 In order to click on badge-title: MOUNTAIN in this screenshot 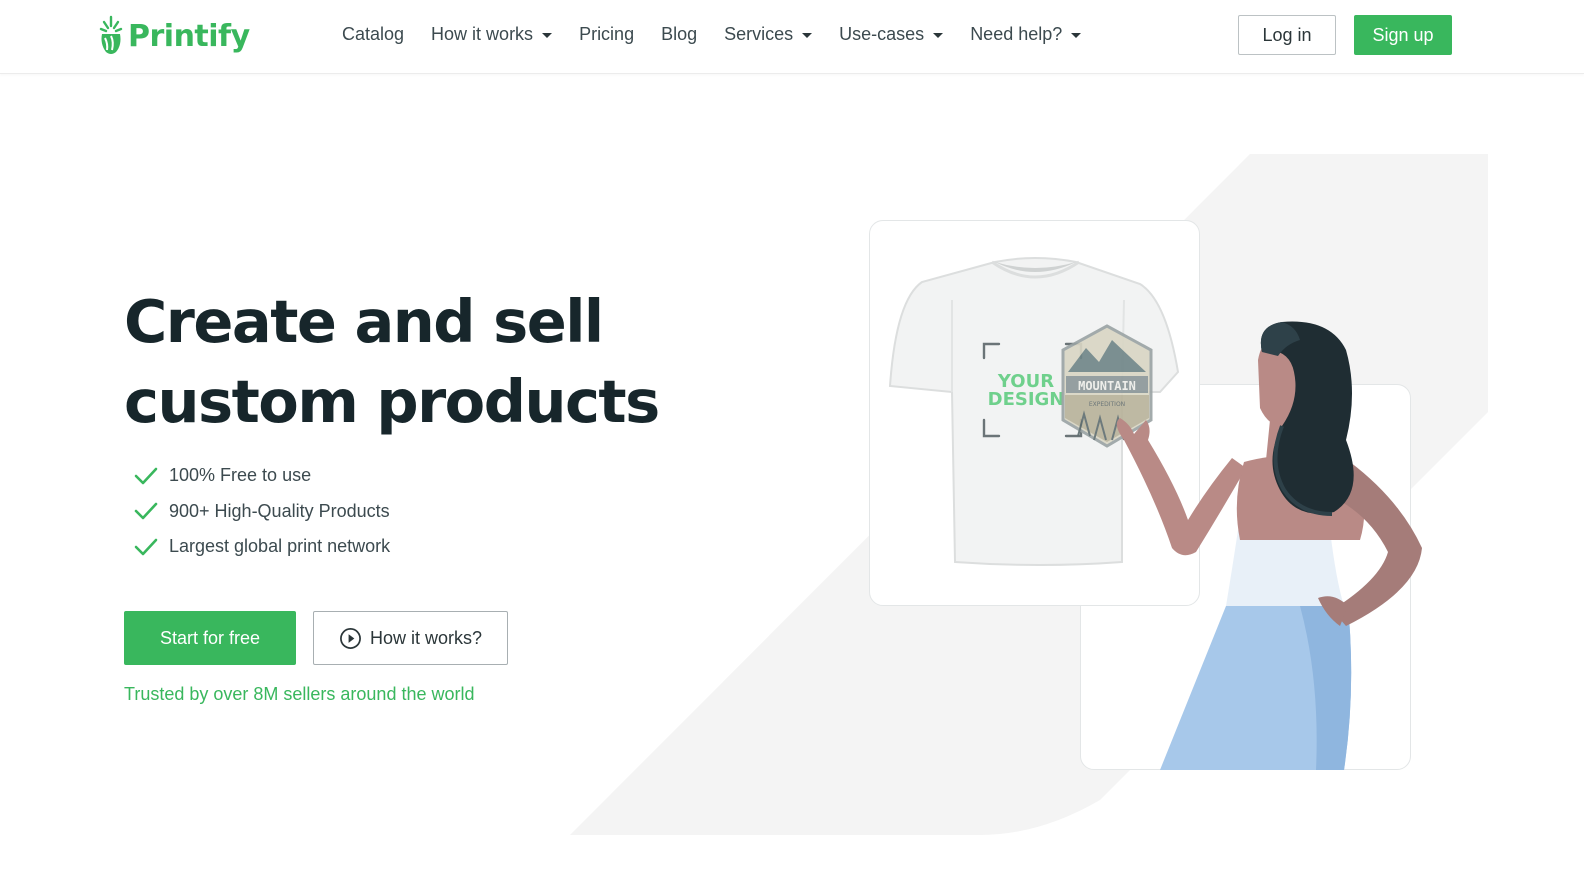, I will do `click(1107, 386)`.